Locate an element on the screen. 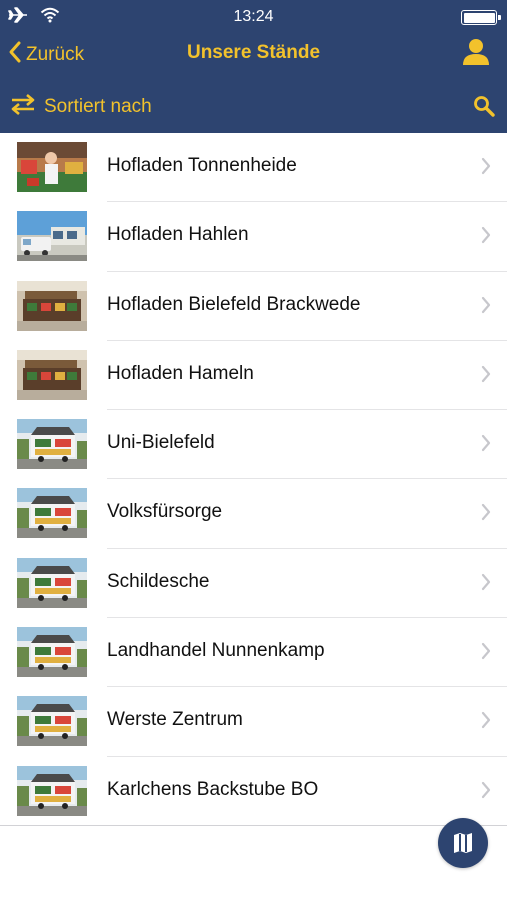 The height and width of the screenshot is (900, 507). list-item: Volksfürsorge is located at coordinates (253, 514).